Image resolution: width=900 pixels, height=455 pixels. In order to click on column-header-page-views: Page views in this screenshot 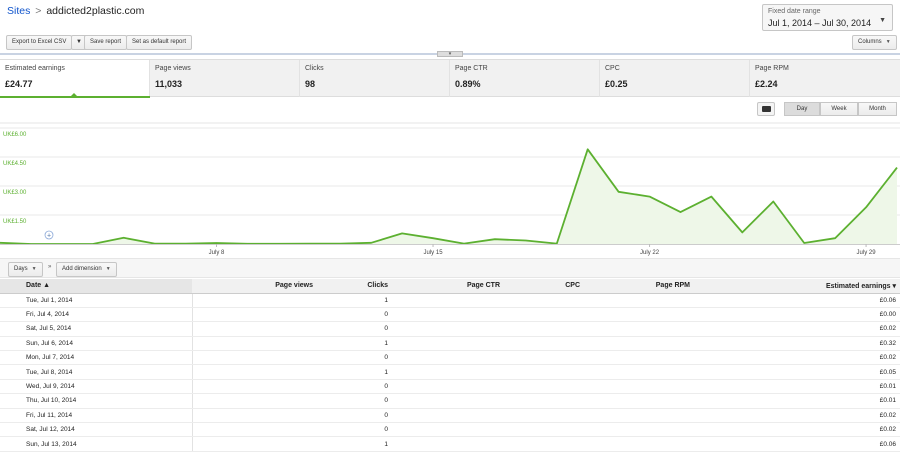, I will do `click(254, 286)`.